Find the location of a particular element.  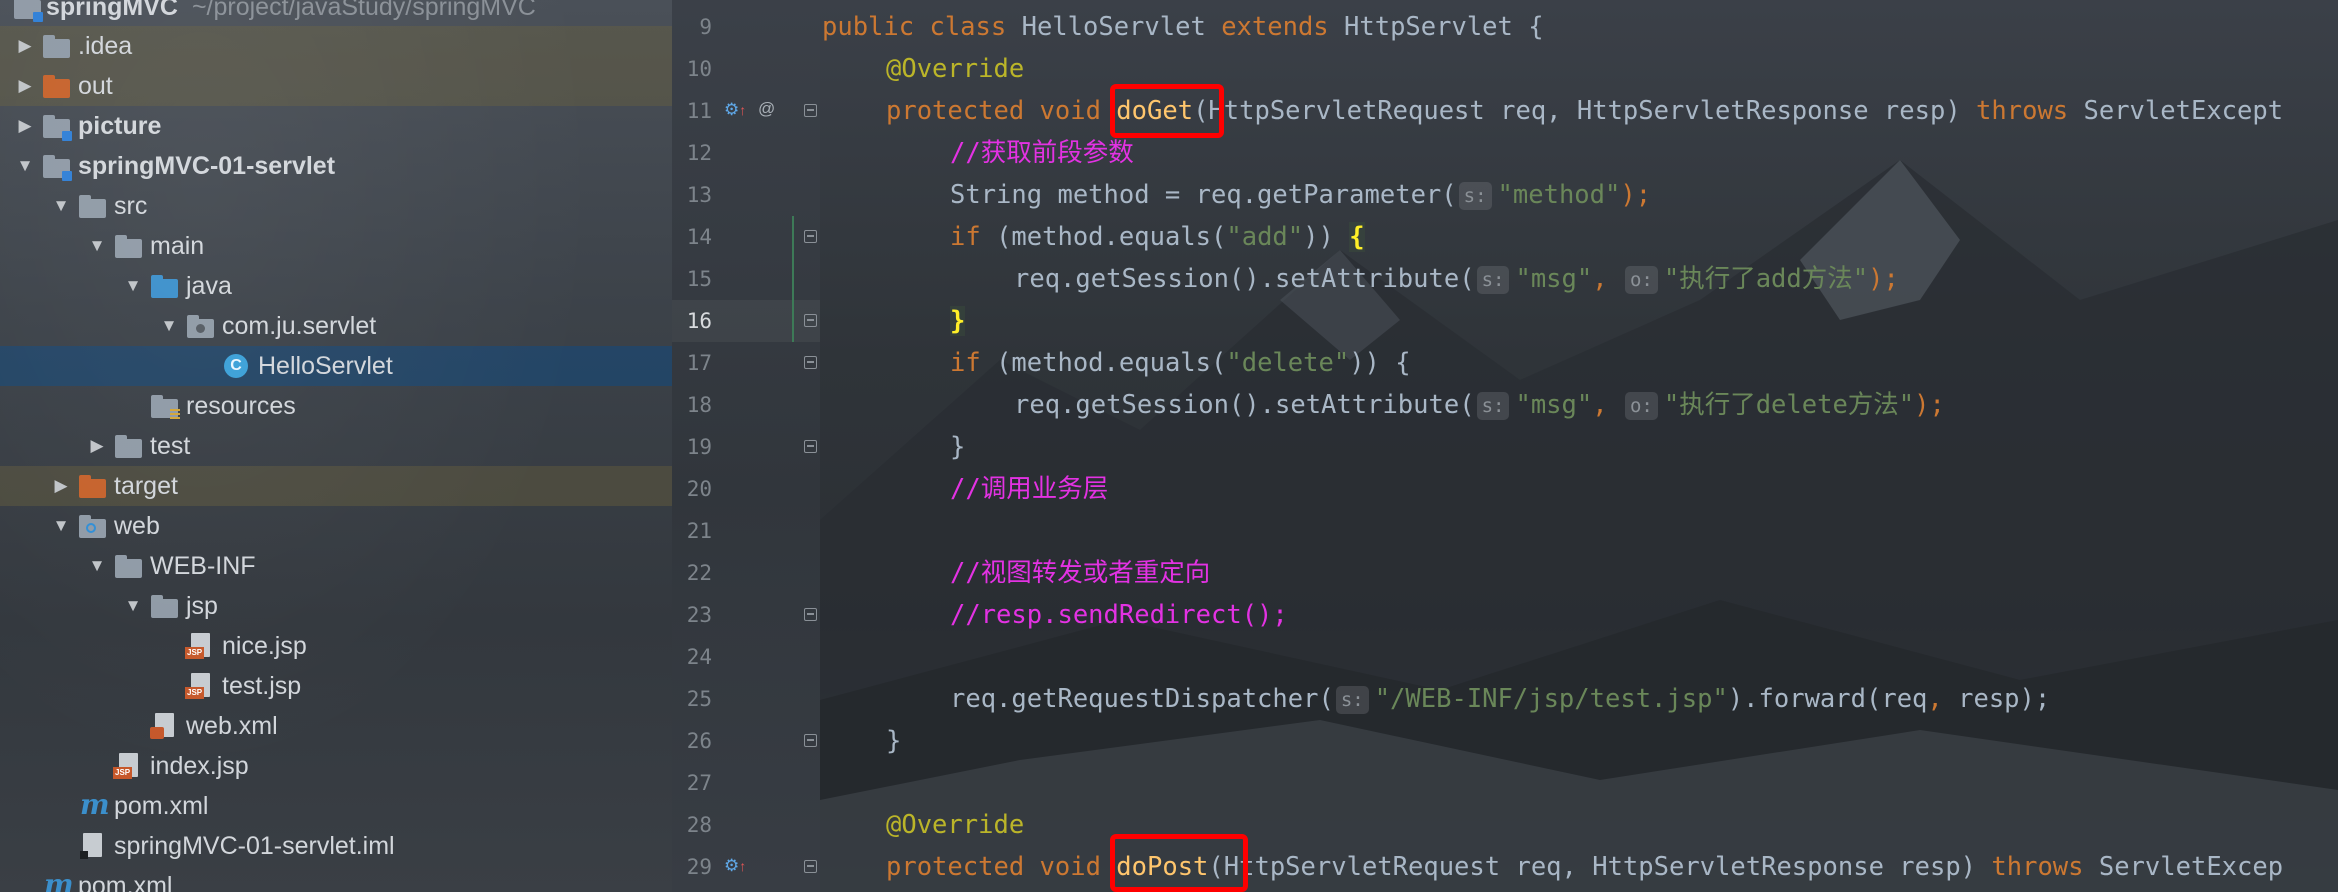

line-number: 21 is located at coordinates (699, 531).